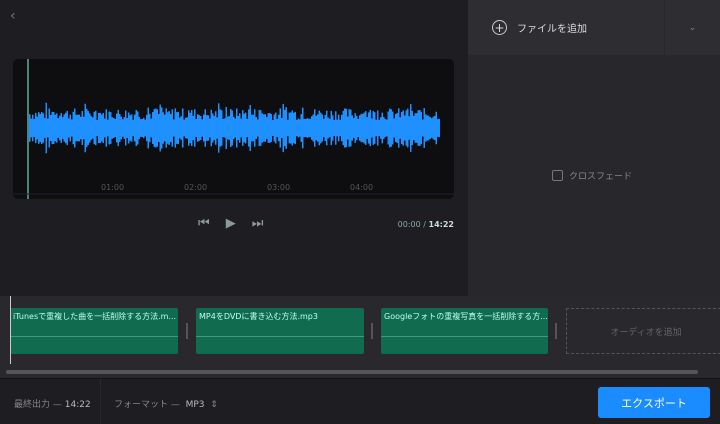  What do you see at coordinates (692, 27) in the screenshot?
I see `chevron-down-icon: ⌄` at bounding box center [692, 27].